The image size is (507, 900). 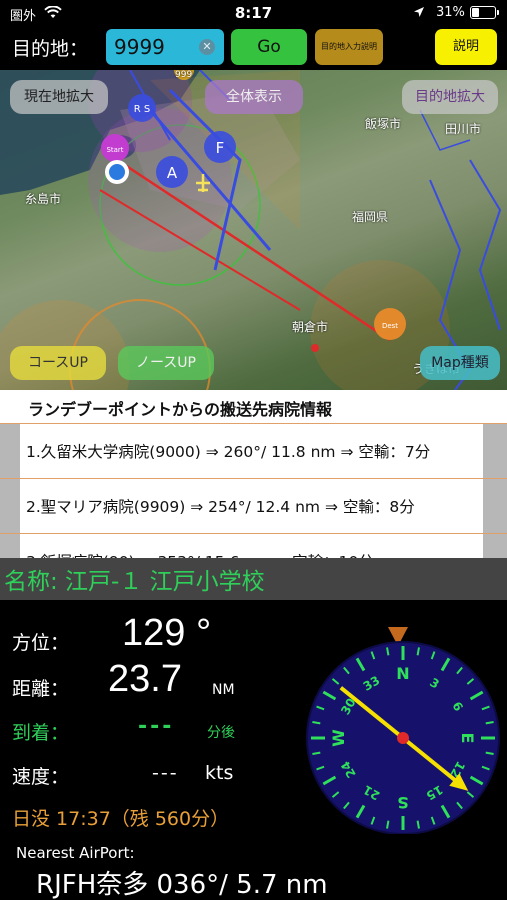 I want to click on a-marker-label: A, so click(x=172, y=173).